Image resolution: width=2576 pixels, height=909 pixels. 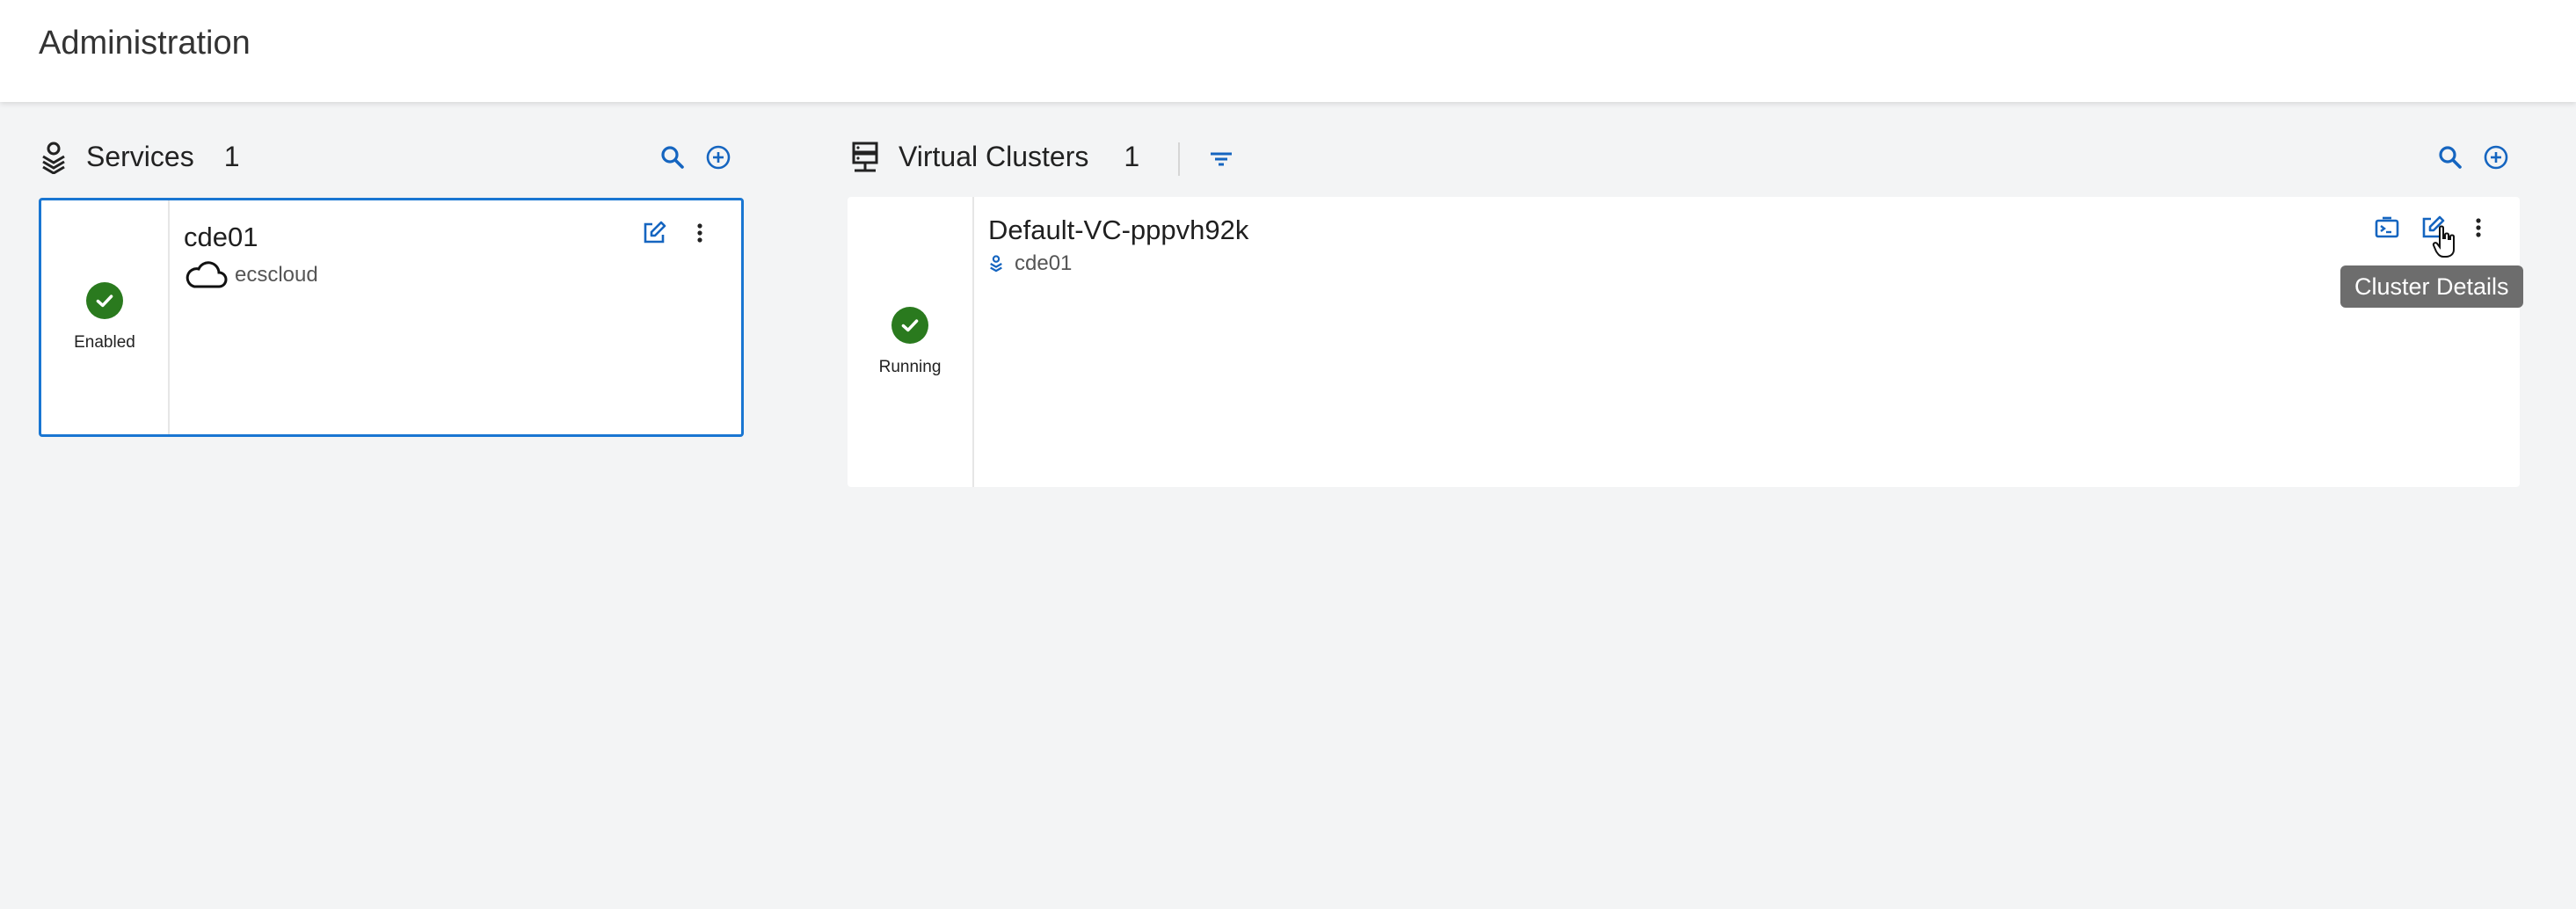 I want to click on virtual-cluster-service-label: cde01, so click(x=1044, y=263).